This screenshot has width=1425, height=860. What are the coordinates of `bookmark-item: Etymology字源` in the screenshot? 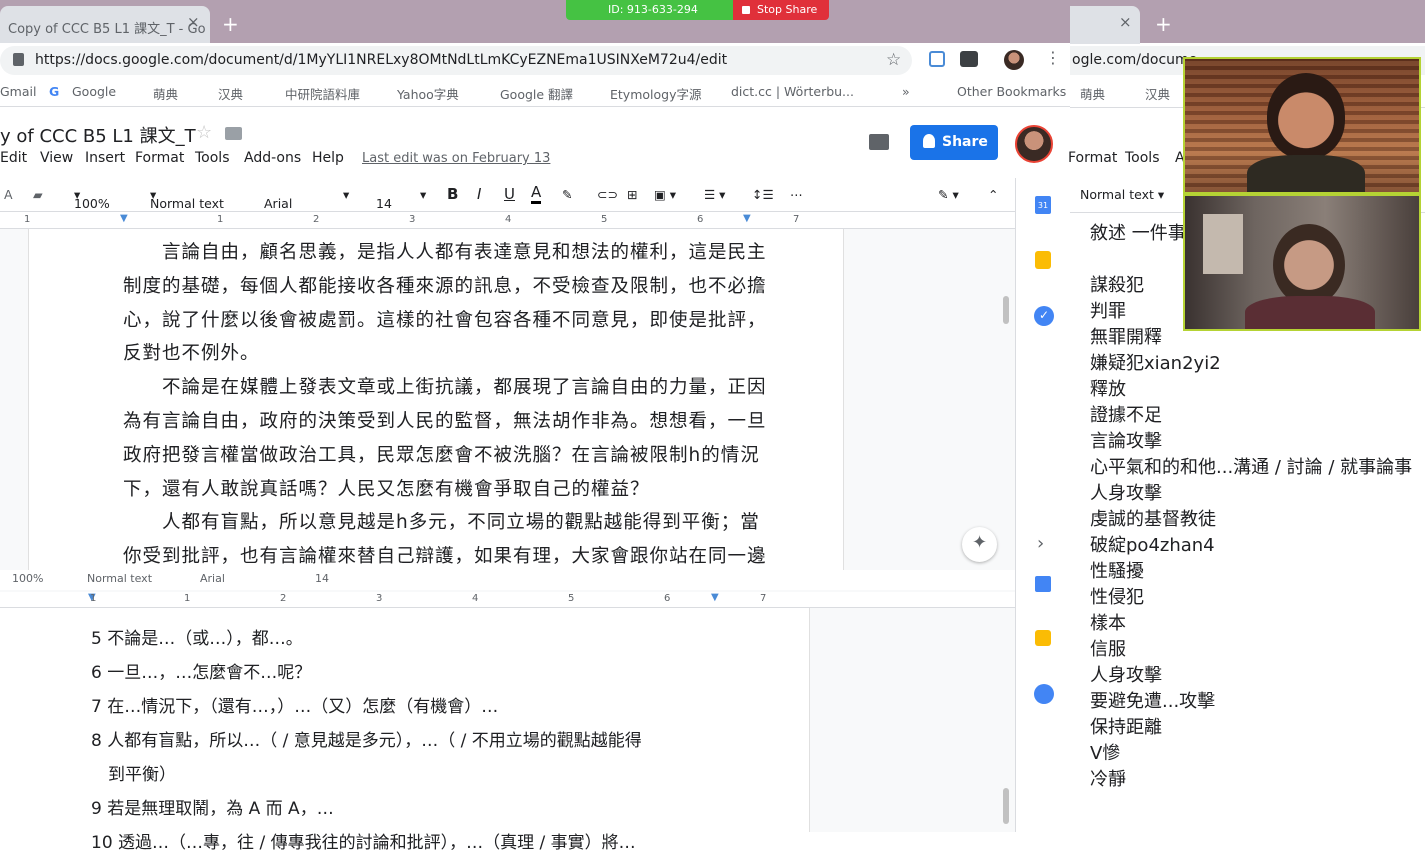 It's located at (655, 93).